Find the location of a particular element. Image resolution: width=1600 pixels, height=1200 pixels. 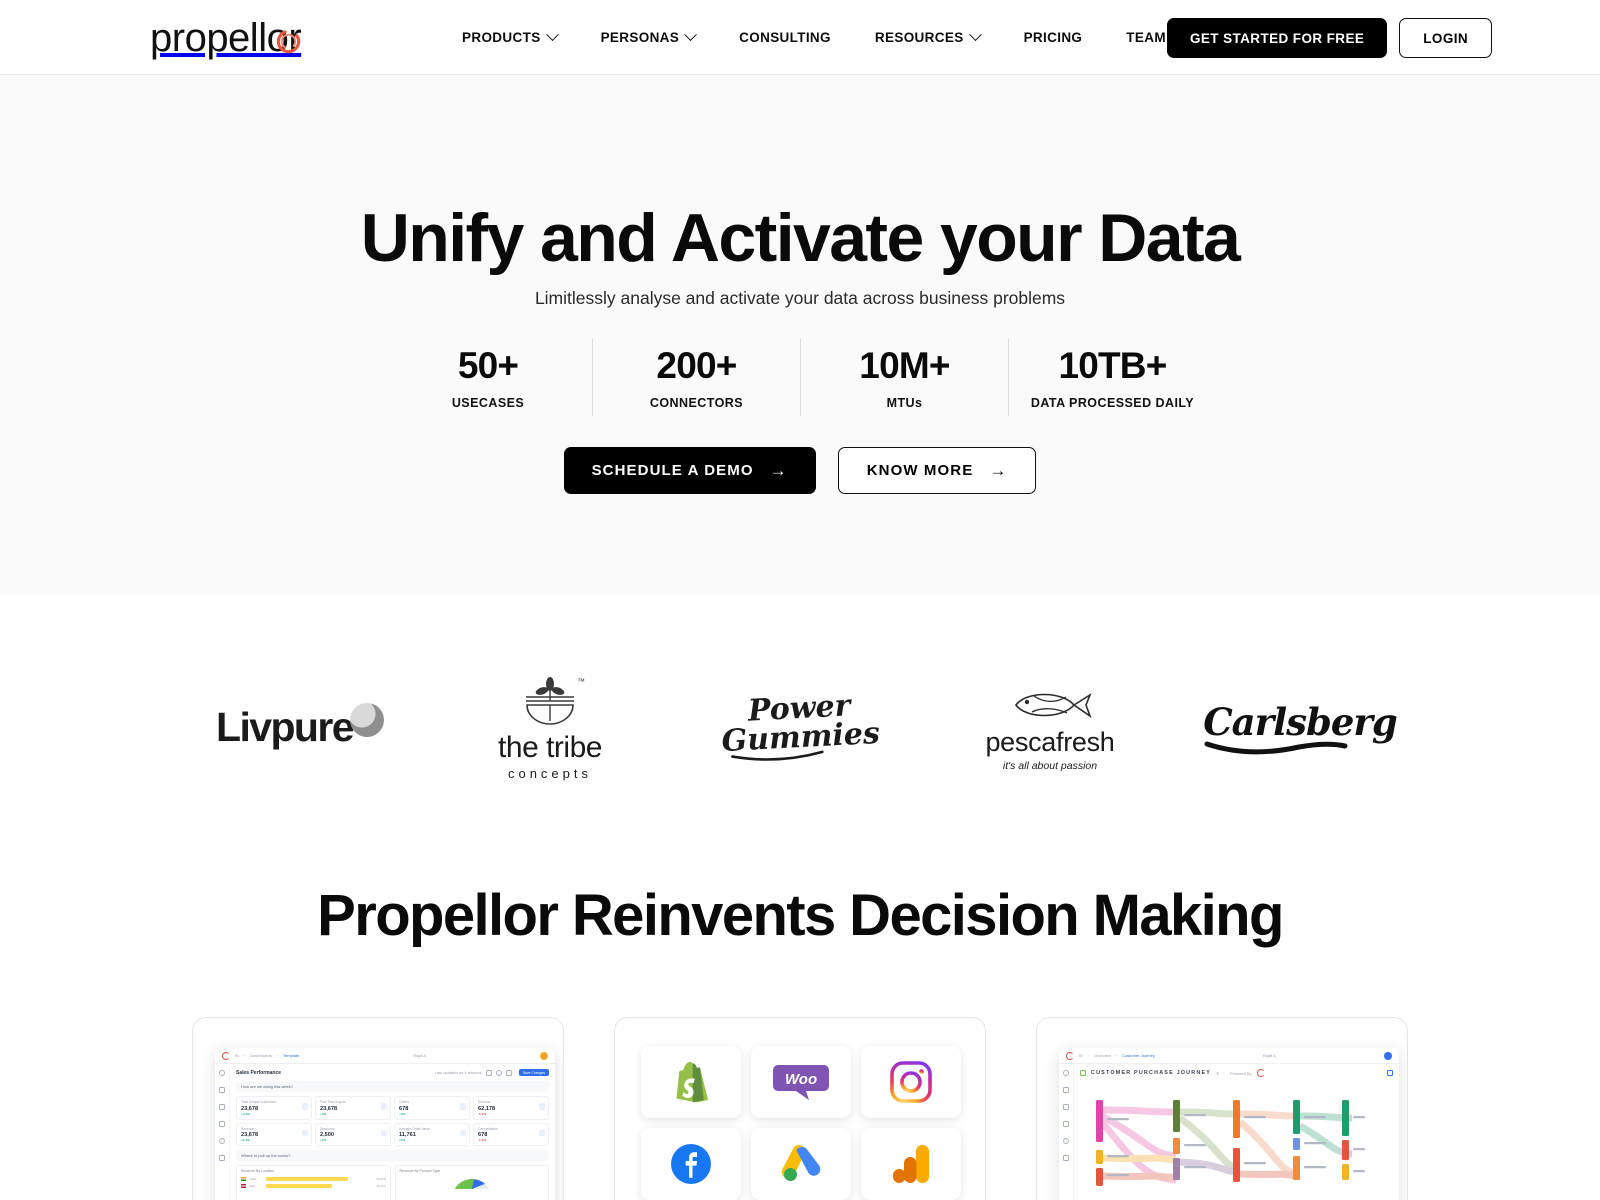

stat-label: CONNECTORS is located at coordinates (696, 403).